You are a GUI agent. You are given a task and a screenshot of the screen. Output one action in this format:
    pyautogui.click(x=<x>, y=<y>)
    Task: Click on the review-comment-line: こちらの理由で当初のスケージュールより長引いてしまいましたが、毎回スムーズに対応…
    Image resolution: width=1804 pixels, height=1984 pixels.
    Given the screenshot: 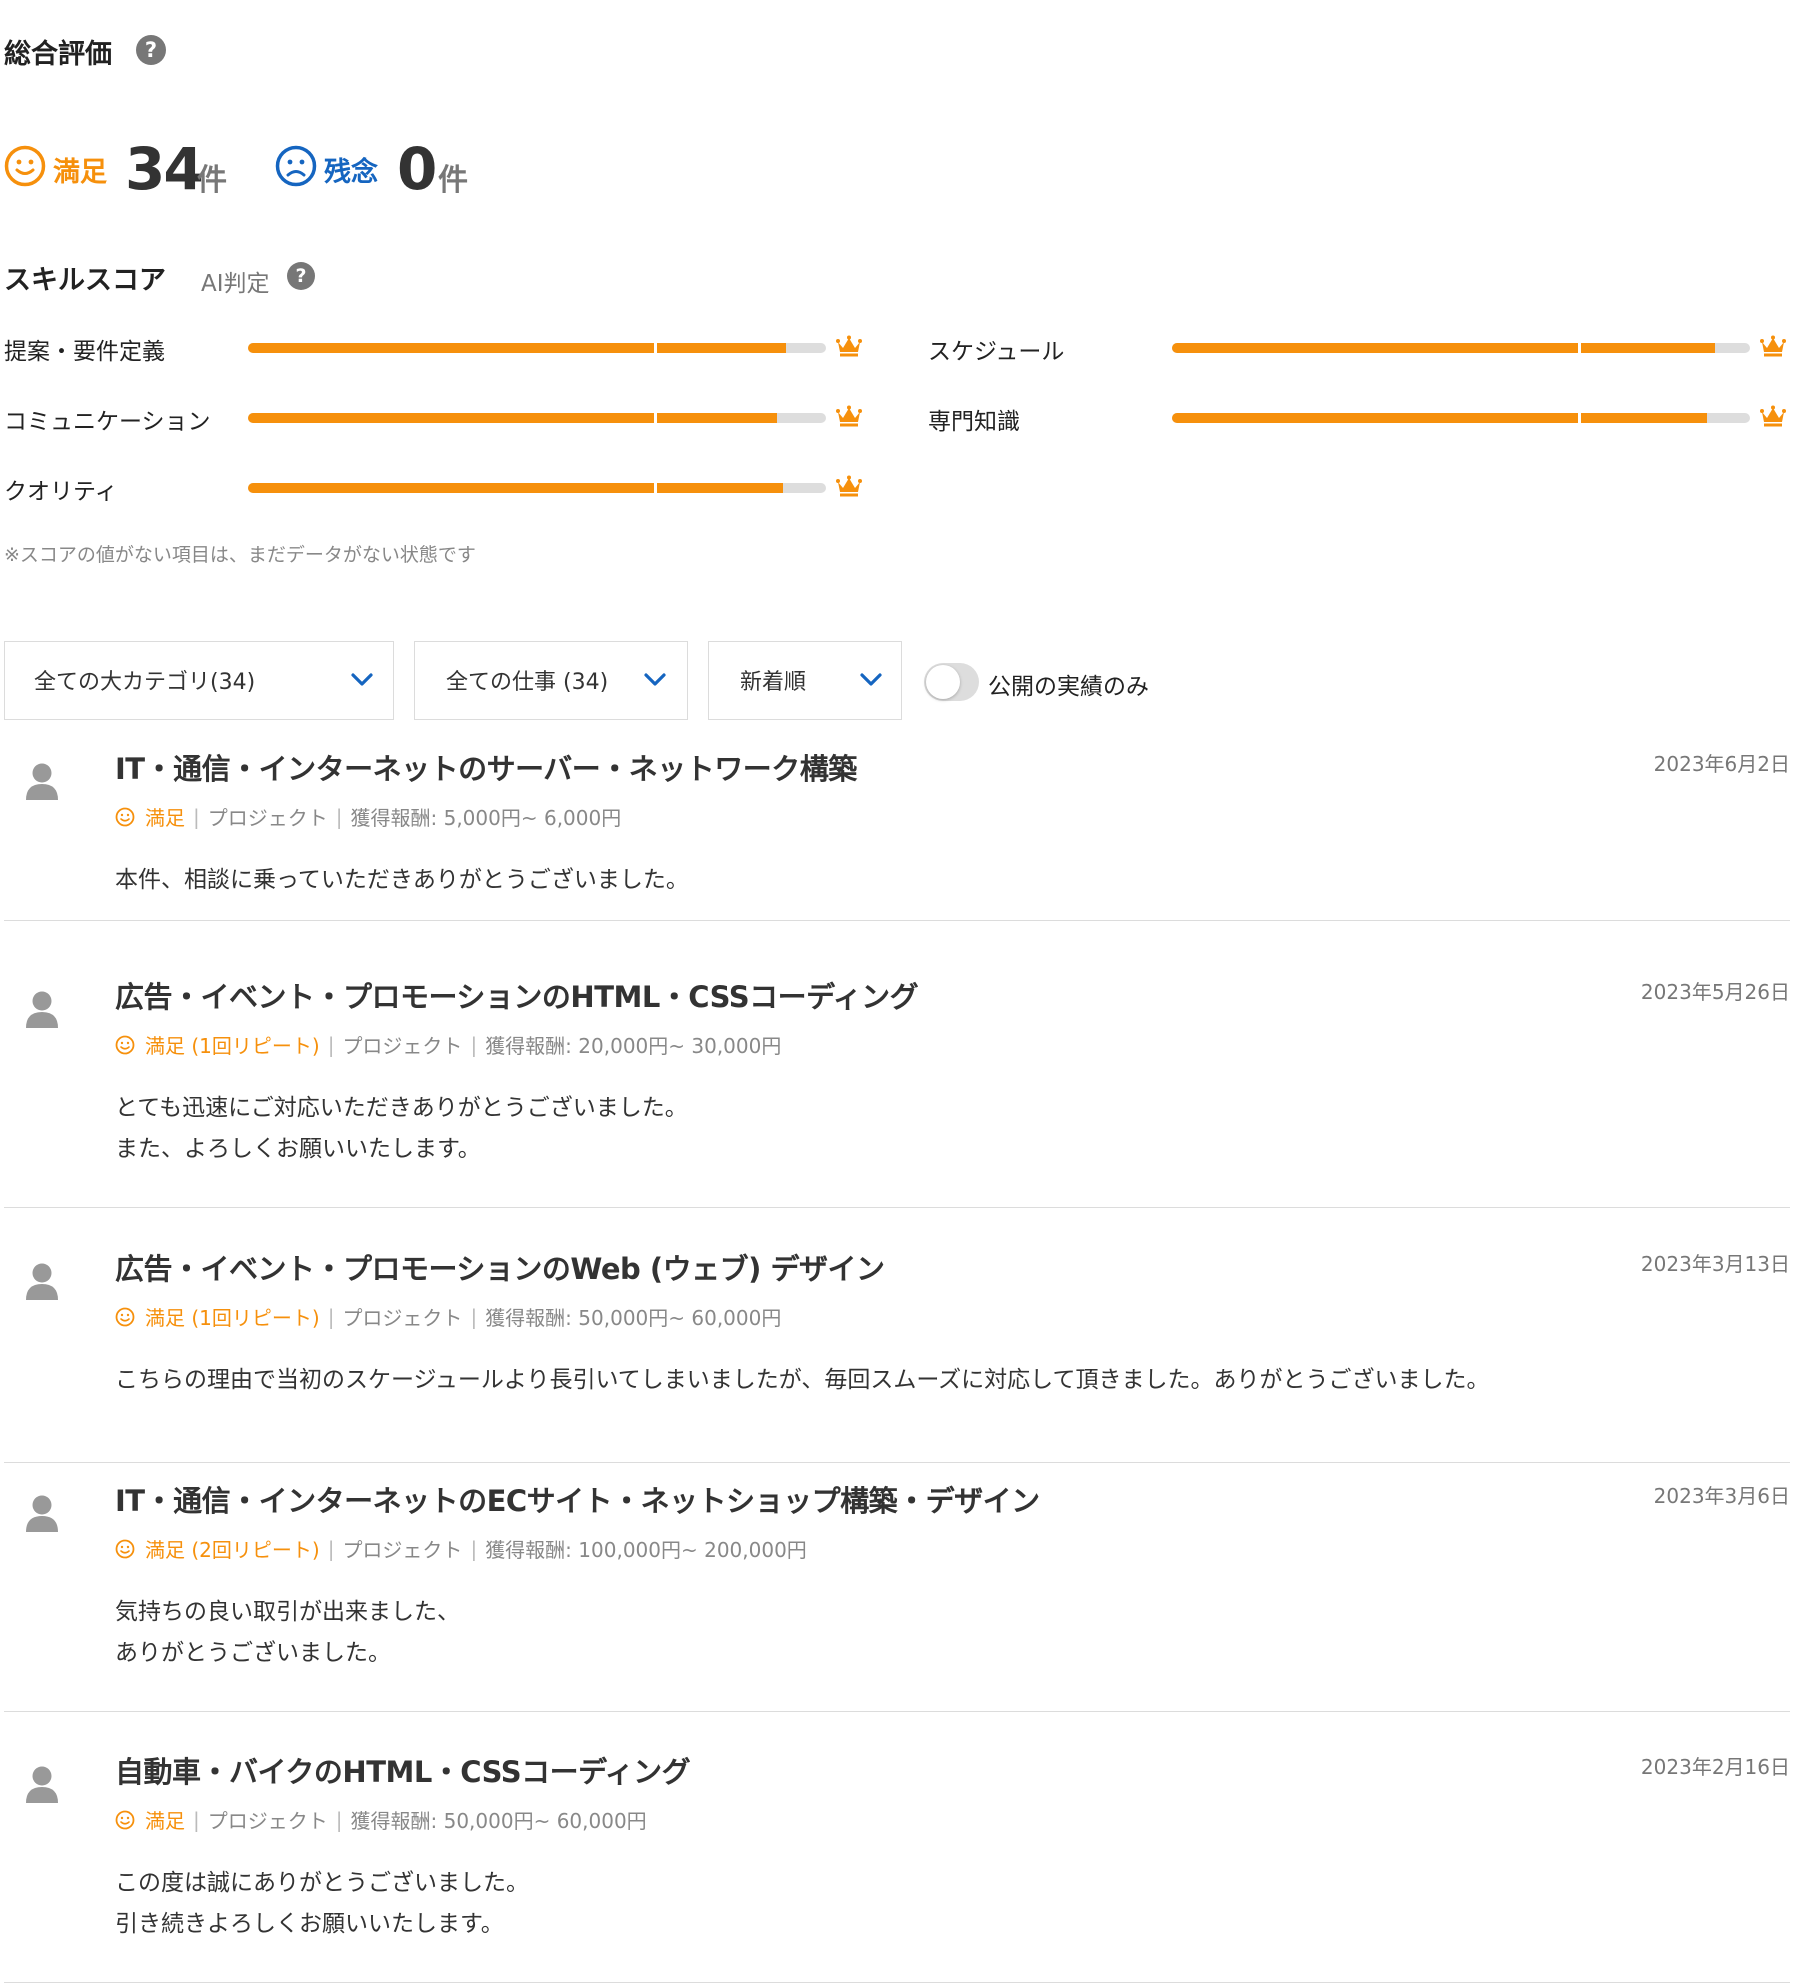 What is the action you would take?
    pyautogui.click(x=802, y=1380)
    